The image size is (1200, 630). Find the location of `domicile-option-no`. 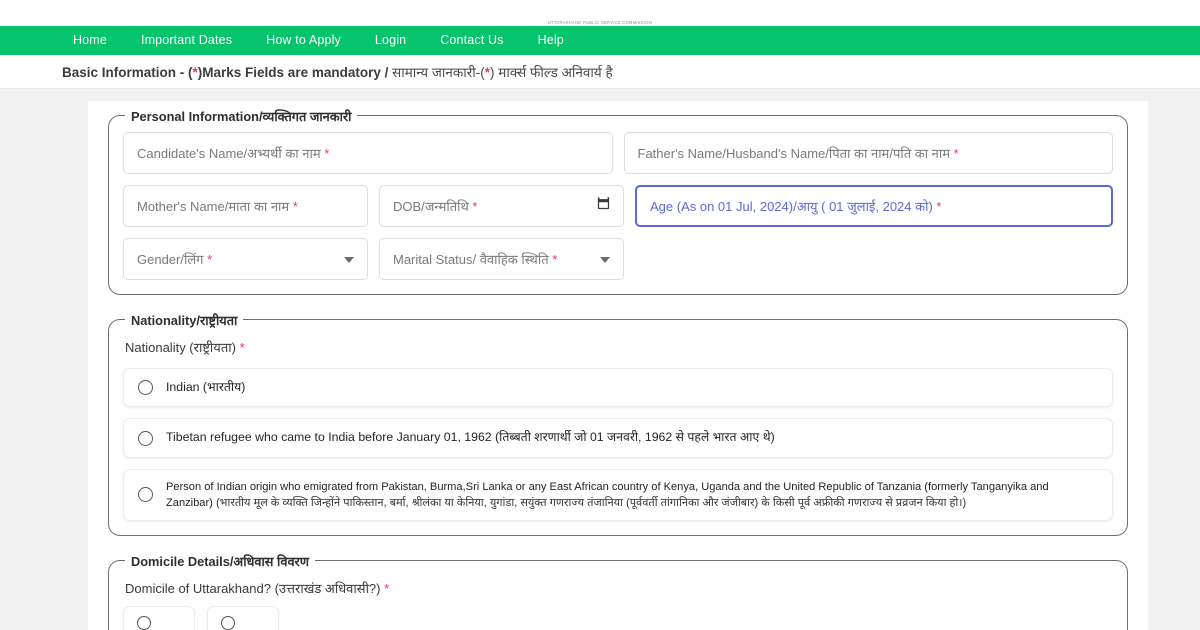

domicile-option-no is located at coordinates (243, 618).